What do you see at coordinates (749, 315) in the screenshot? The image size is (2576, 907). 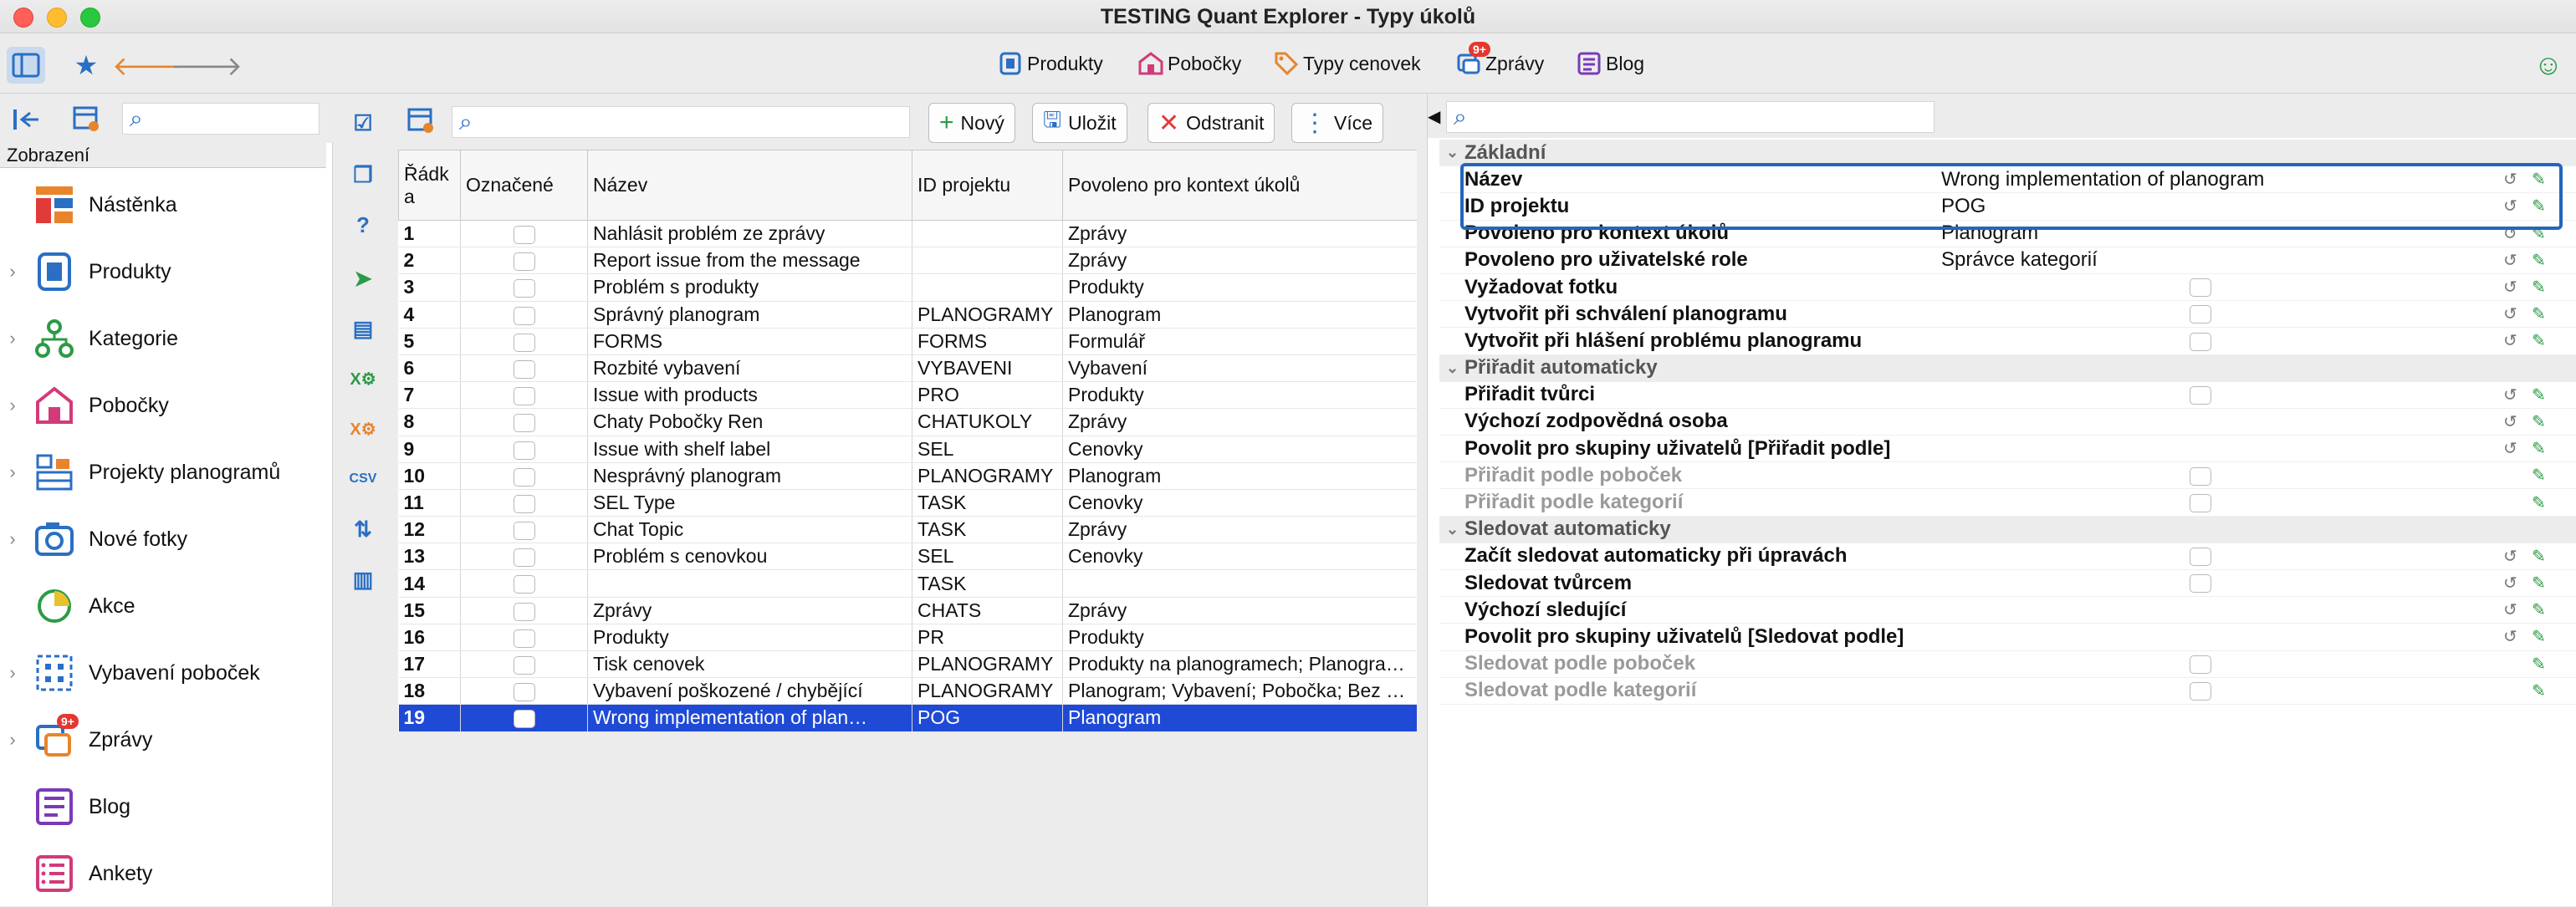 I see `cell-name: Správný planogram` at bounding box center [749, 315].